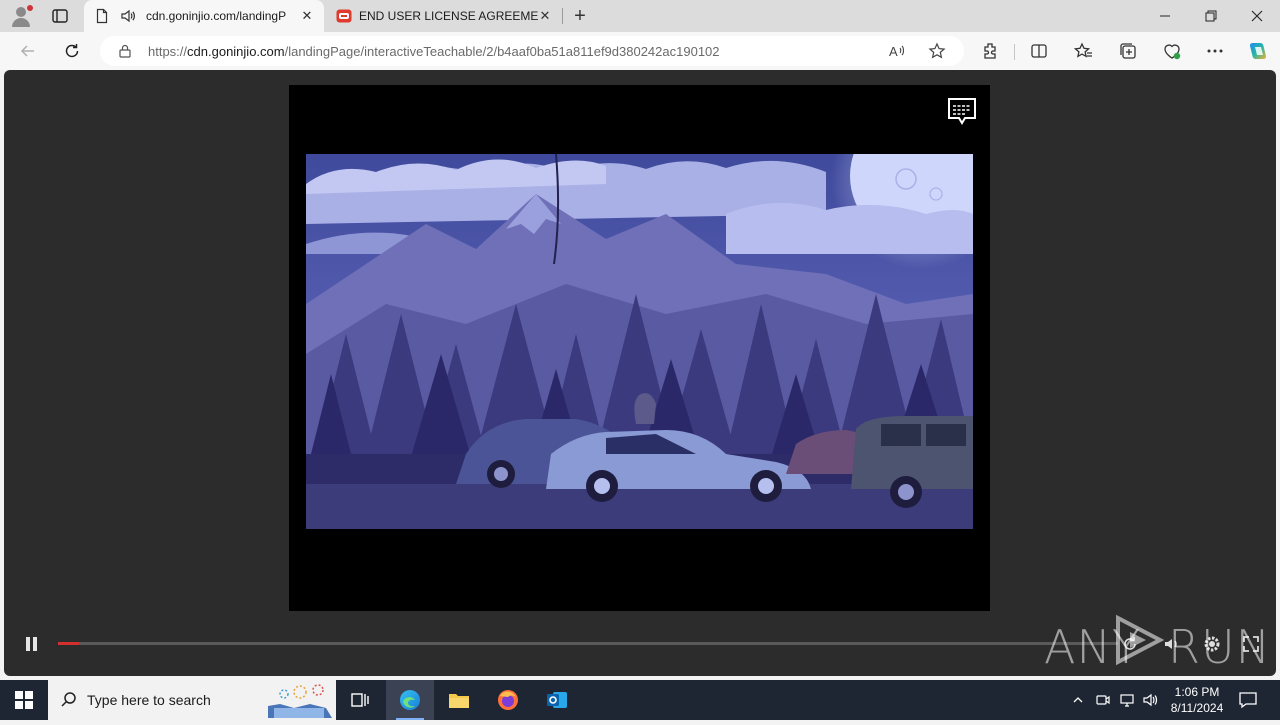 This screenshot has height=725, width=1280. What do you see at coordinates (1258, 51) in the screenshot?
I see `copilot-icon` at bounding box center [1258, 51].